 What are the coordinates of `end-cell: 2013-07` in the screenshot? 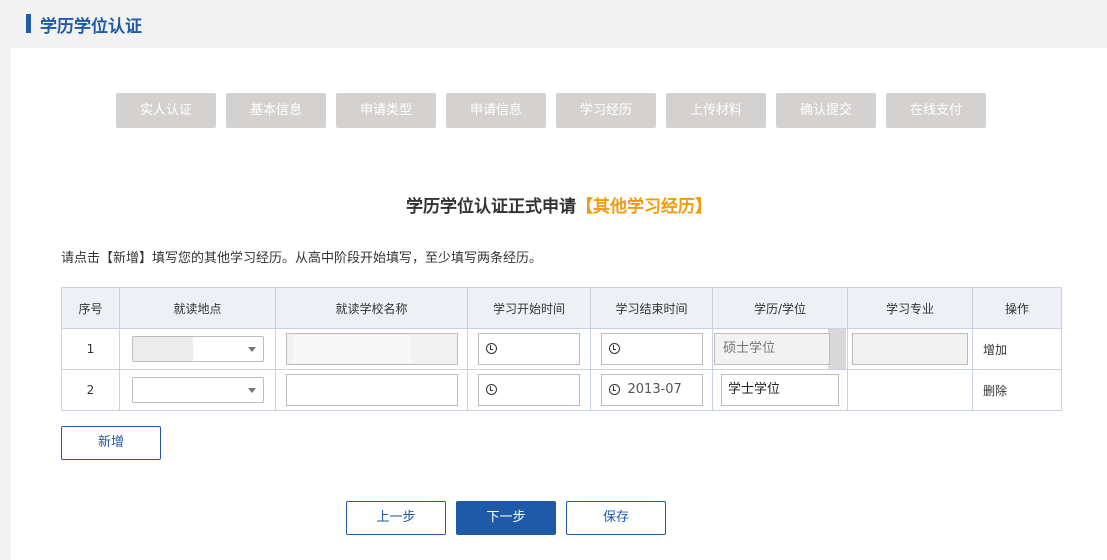 It's located at (651, 390).